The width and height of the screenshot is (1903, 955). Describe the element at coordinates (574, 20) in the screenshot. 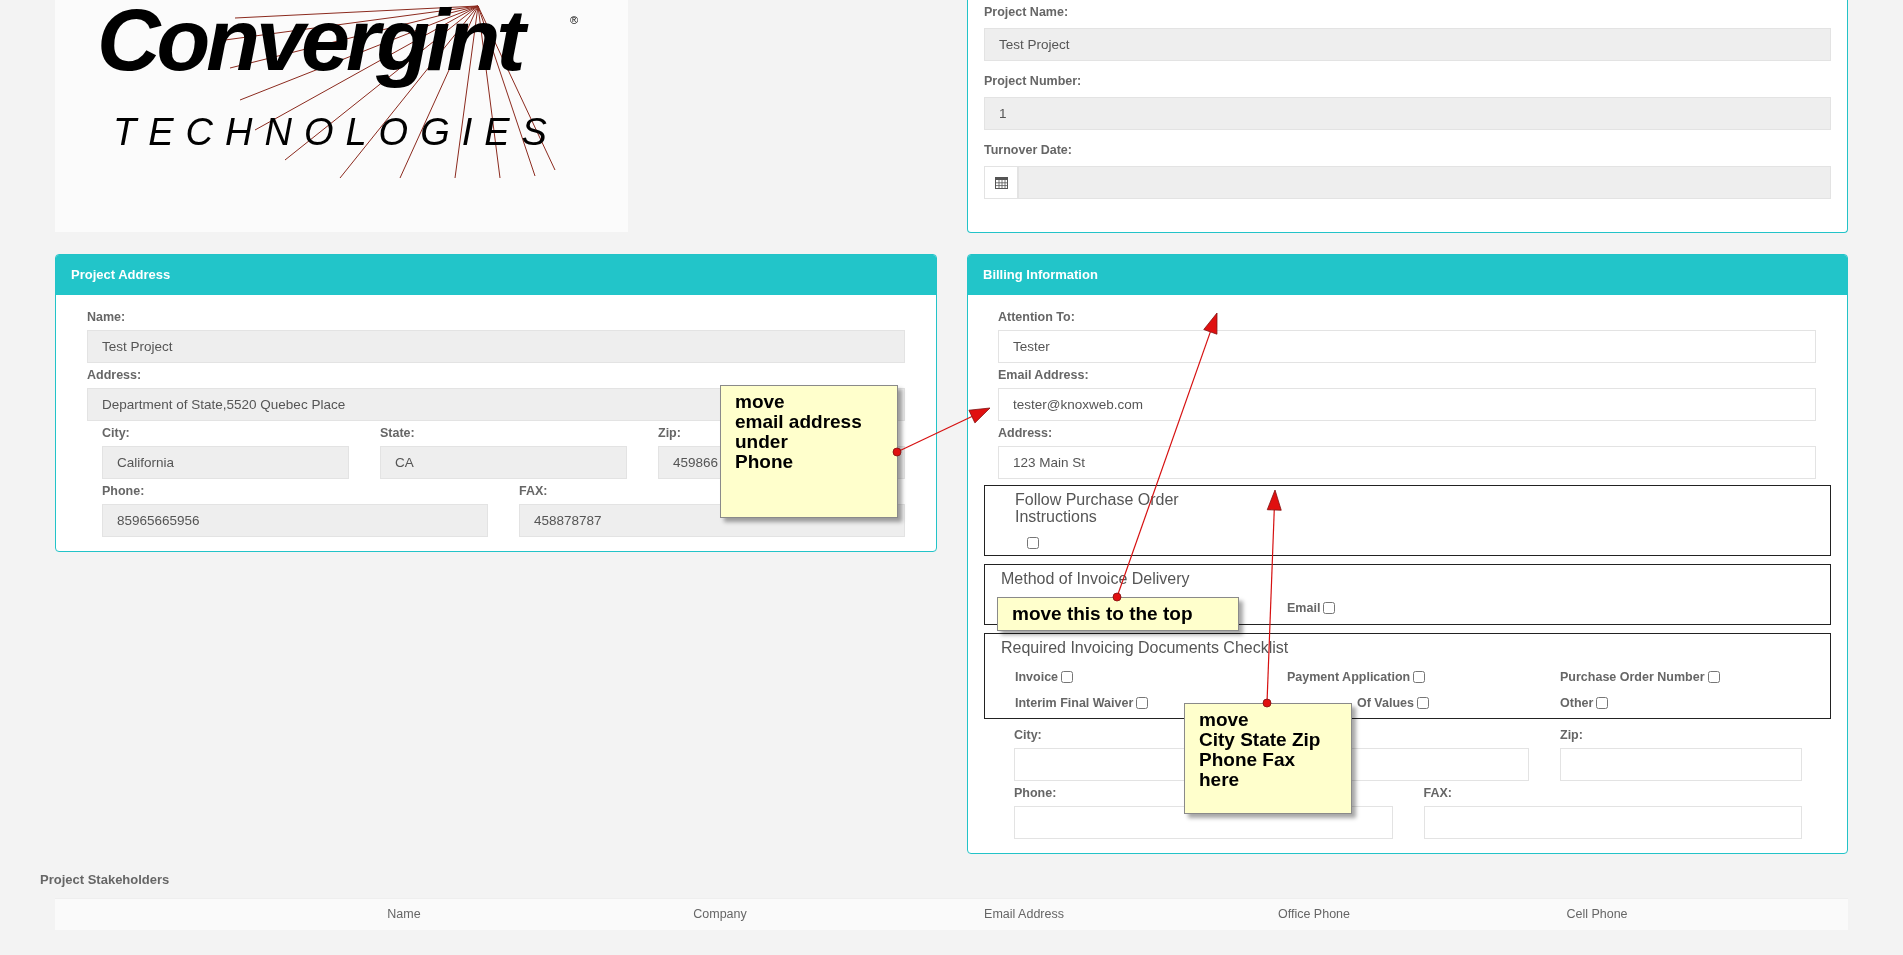

I see `registered-mark: ®` at that location.